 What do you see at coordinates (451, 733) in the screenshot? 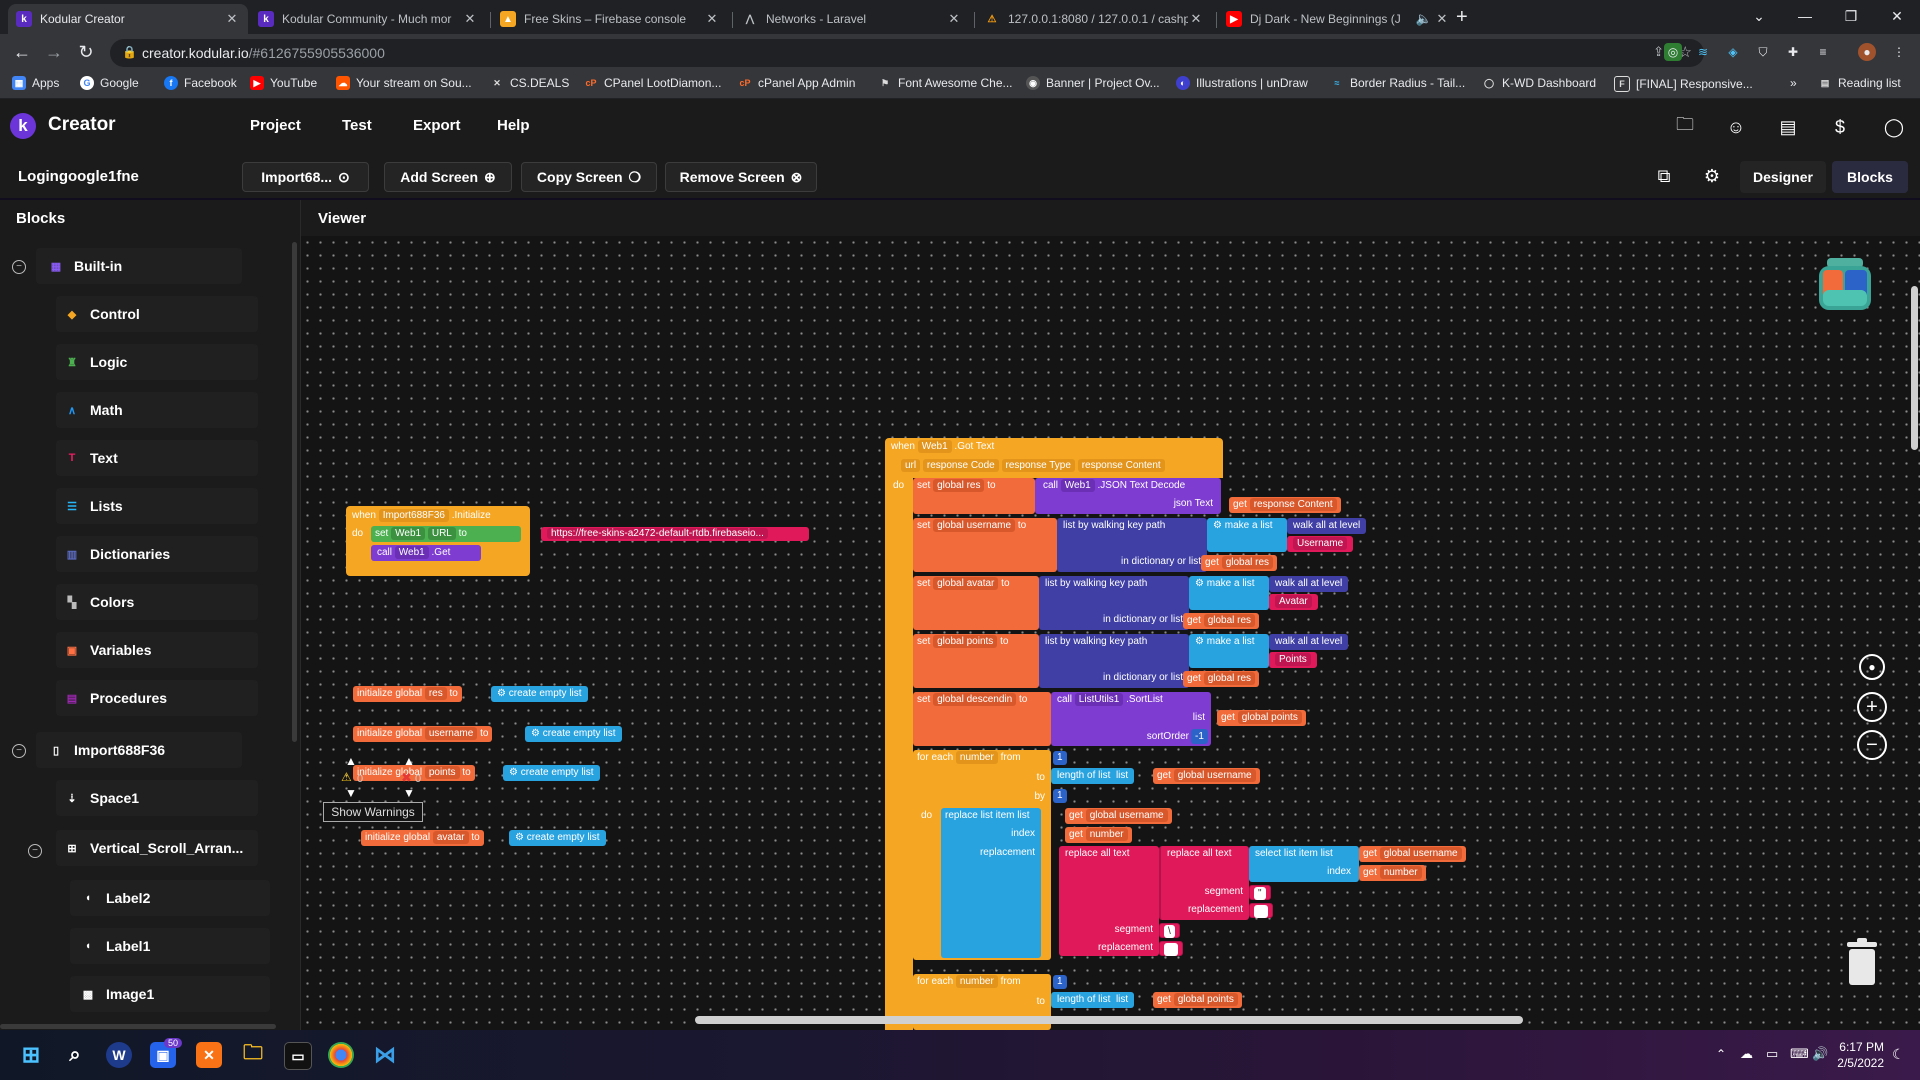
I see `variable-name: username` at bounding box center [451, 733].